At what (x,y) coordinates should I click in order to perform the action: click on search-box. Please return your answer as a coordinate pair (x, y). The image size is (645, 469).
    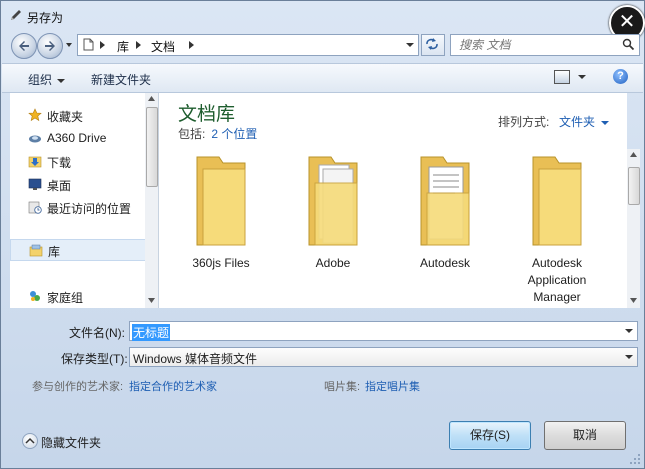
    Looking at the image, I should click on (545, 45).